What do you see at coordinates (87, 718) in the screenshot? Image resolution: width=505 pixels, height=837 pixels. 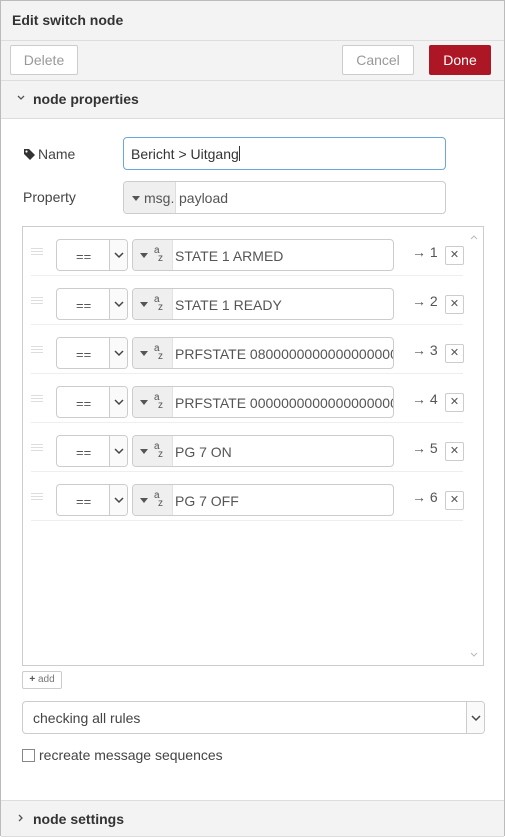 I see `checking-mode-value: checking all rules` at bounding box center [87, 718].